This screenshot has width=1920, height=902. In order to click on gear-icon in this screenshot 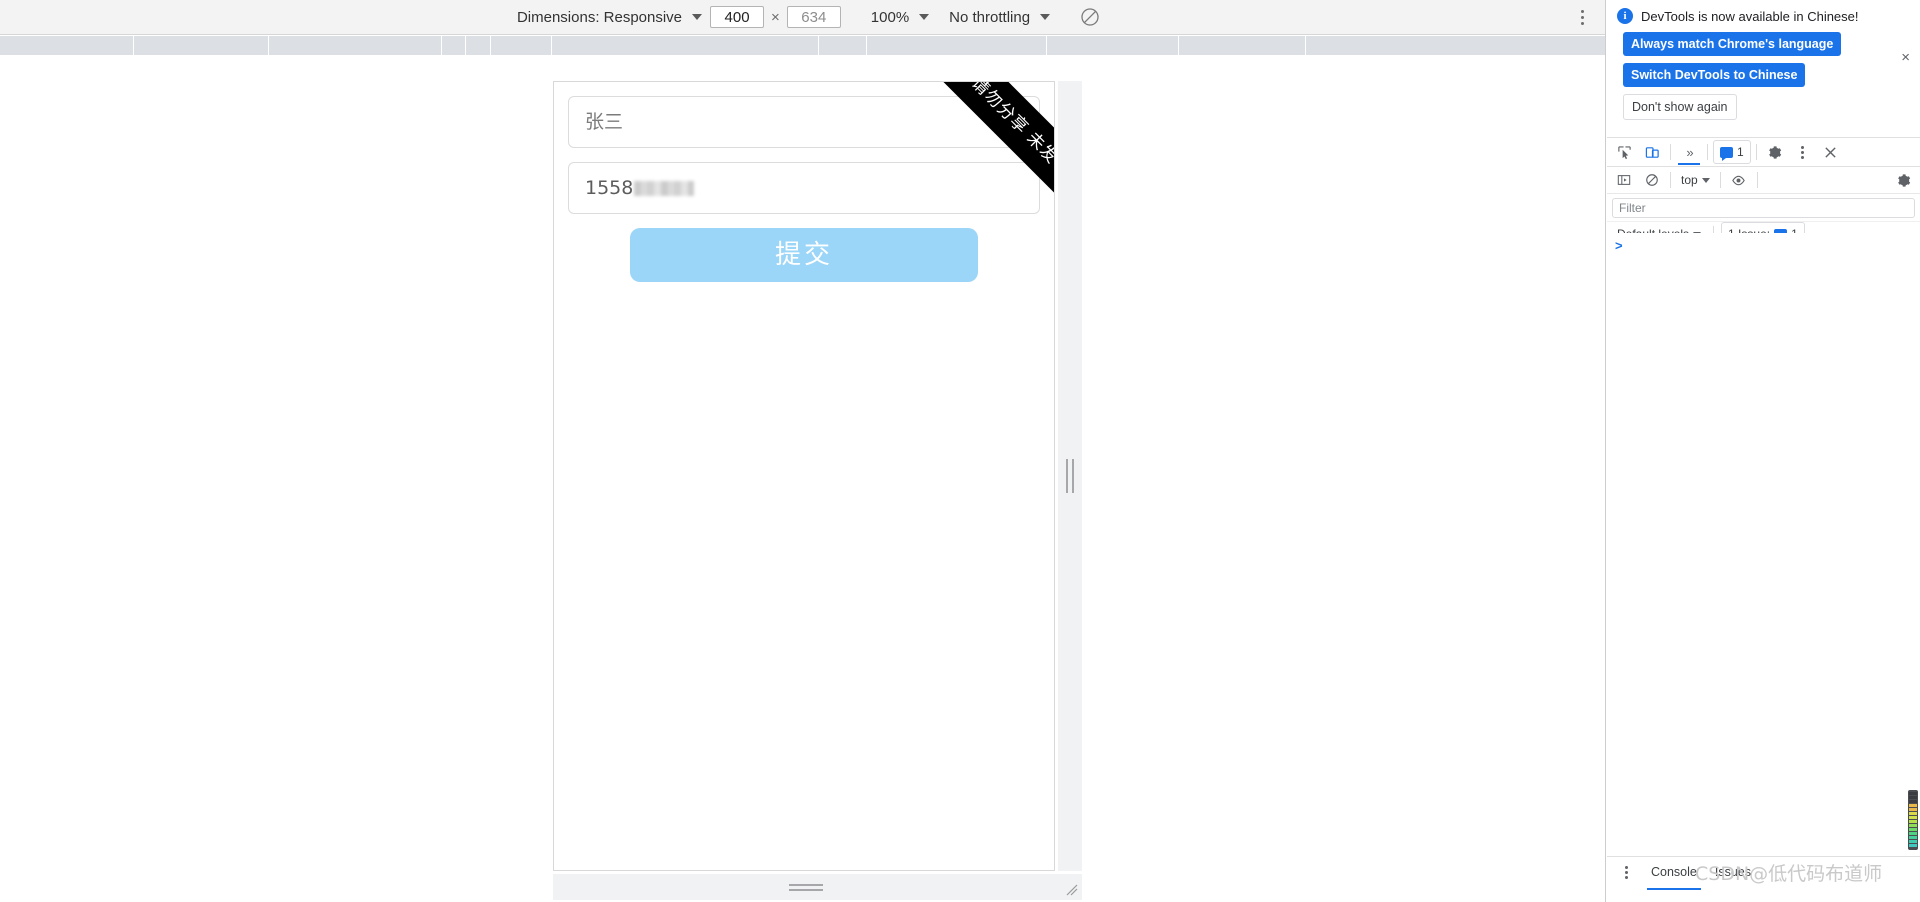, I will do `click(1775, 152)`.